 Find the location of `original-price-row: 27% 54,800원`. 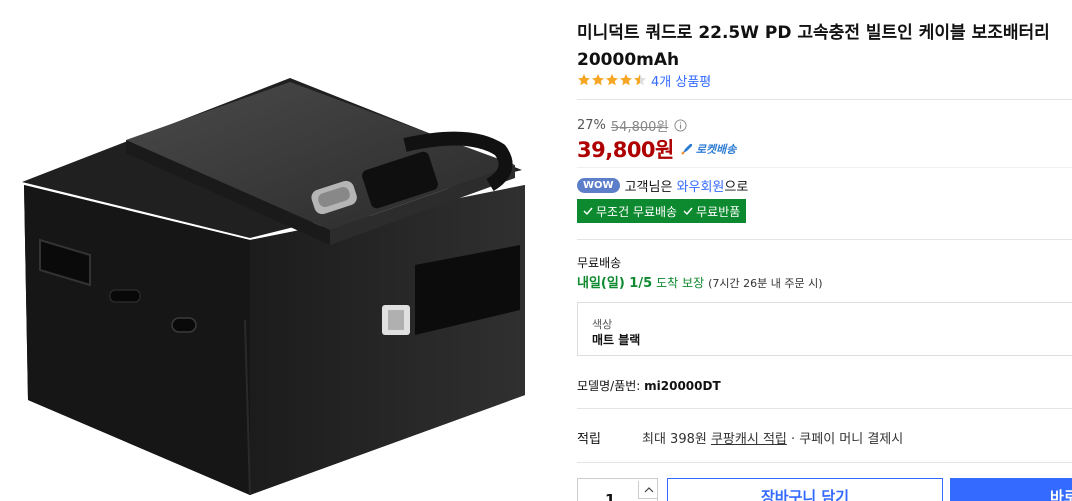

original-price-row: 27% 54,800원 is located at coordinates (632, 125).